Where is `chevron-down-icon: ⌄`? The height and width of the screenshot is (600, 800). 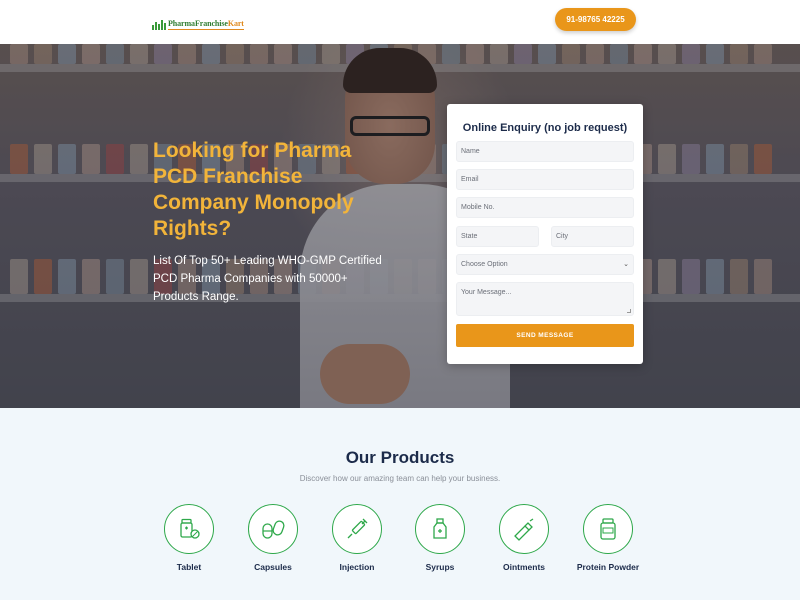 chevron-down-icon: ⌄ is located at coordinates (626, 264).